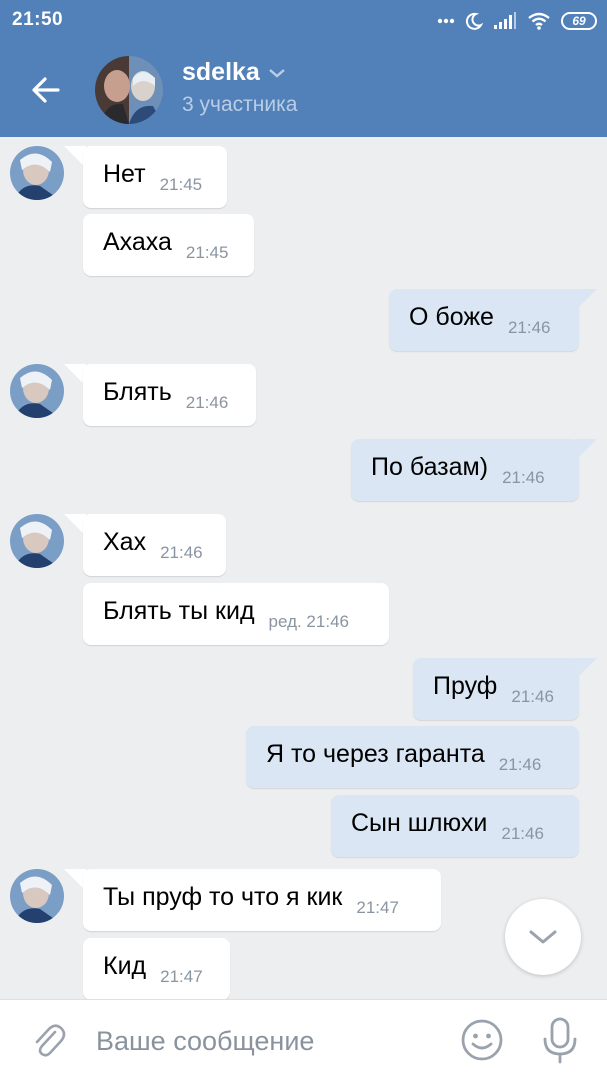  I want to click on message-bubble: Ахаха 21:45, so click(168, 245).